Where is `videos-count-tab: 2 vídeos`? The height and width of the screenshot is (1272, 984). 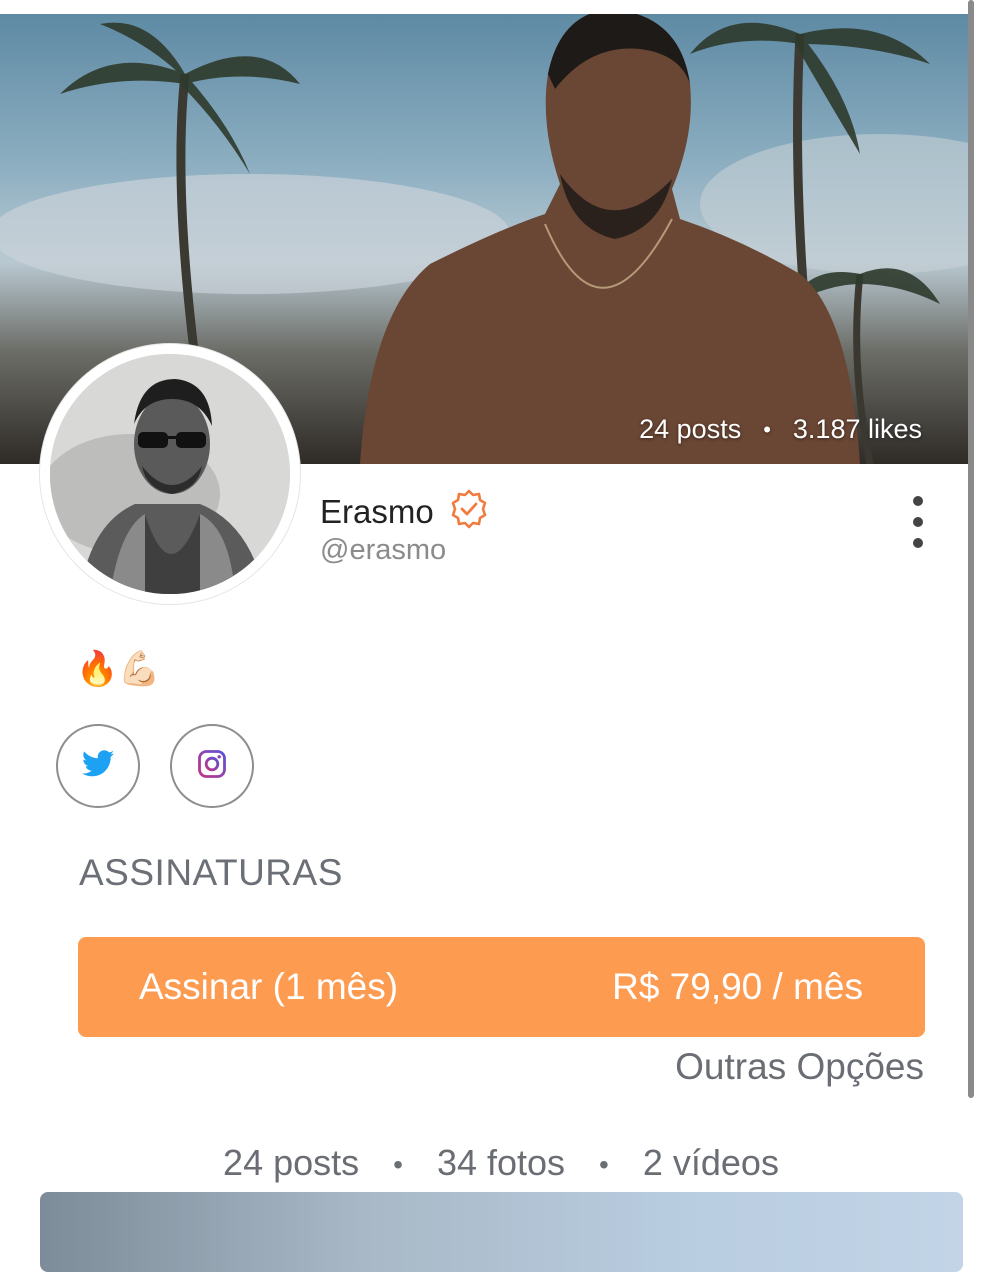
videos-count-tab: 2 vídeos is located at coordinates (711, 1165).